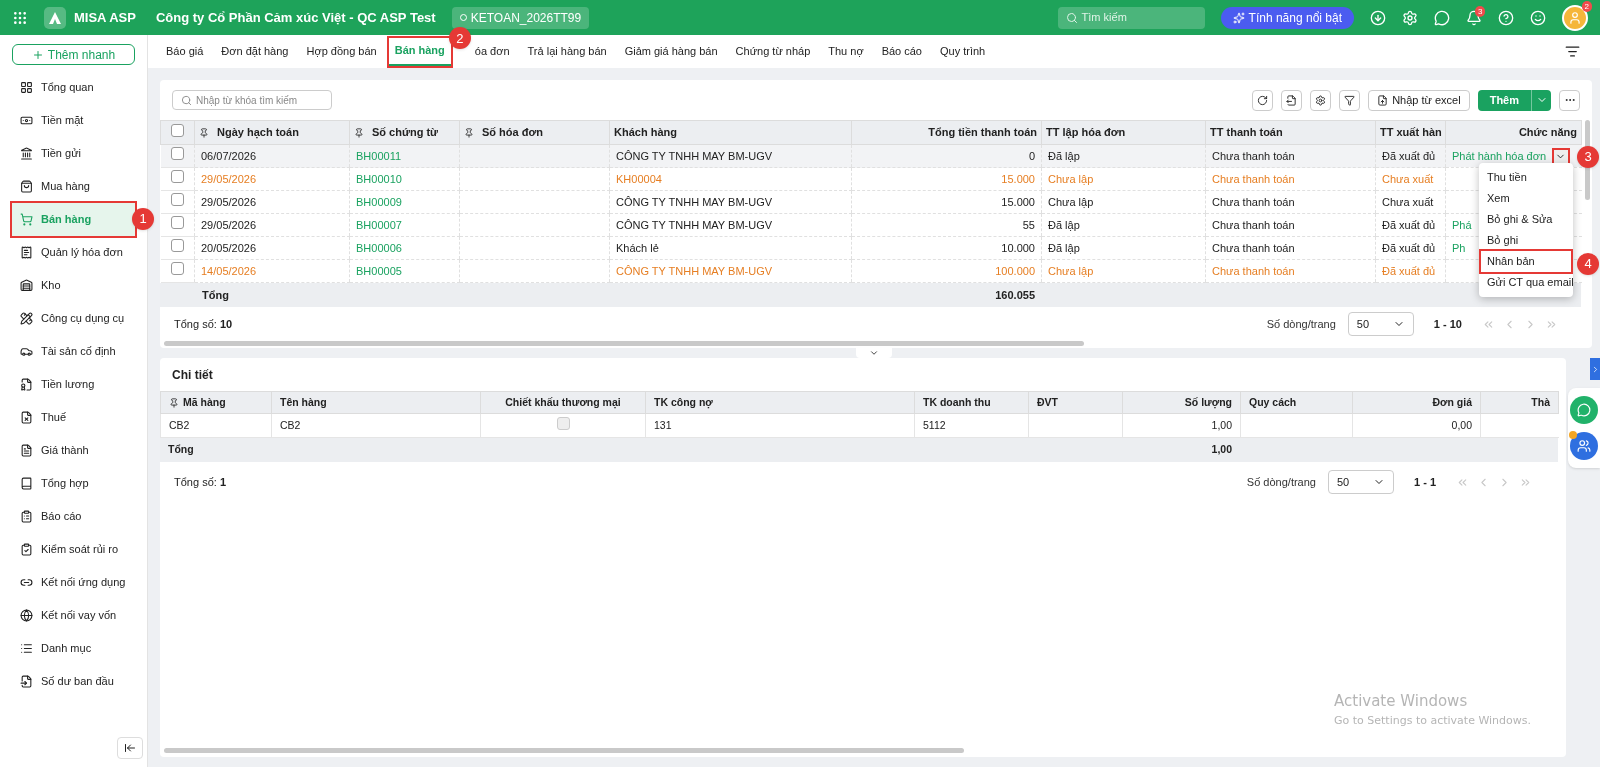 Image resolution: width=1600 pixels, height=767 pixels. I want to click on table-cell: 1,00, so click(1181, 425).